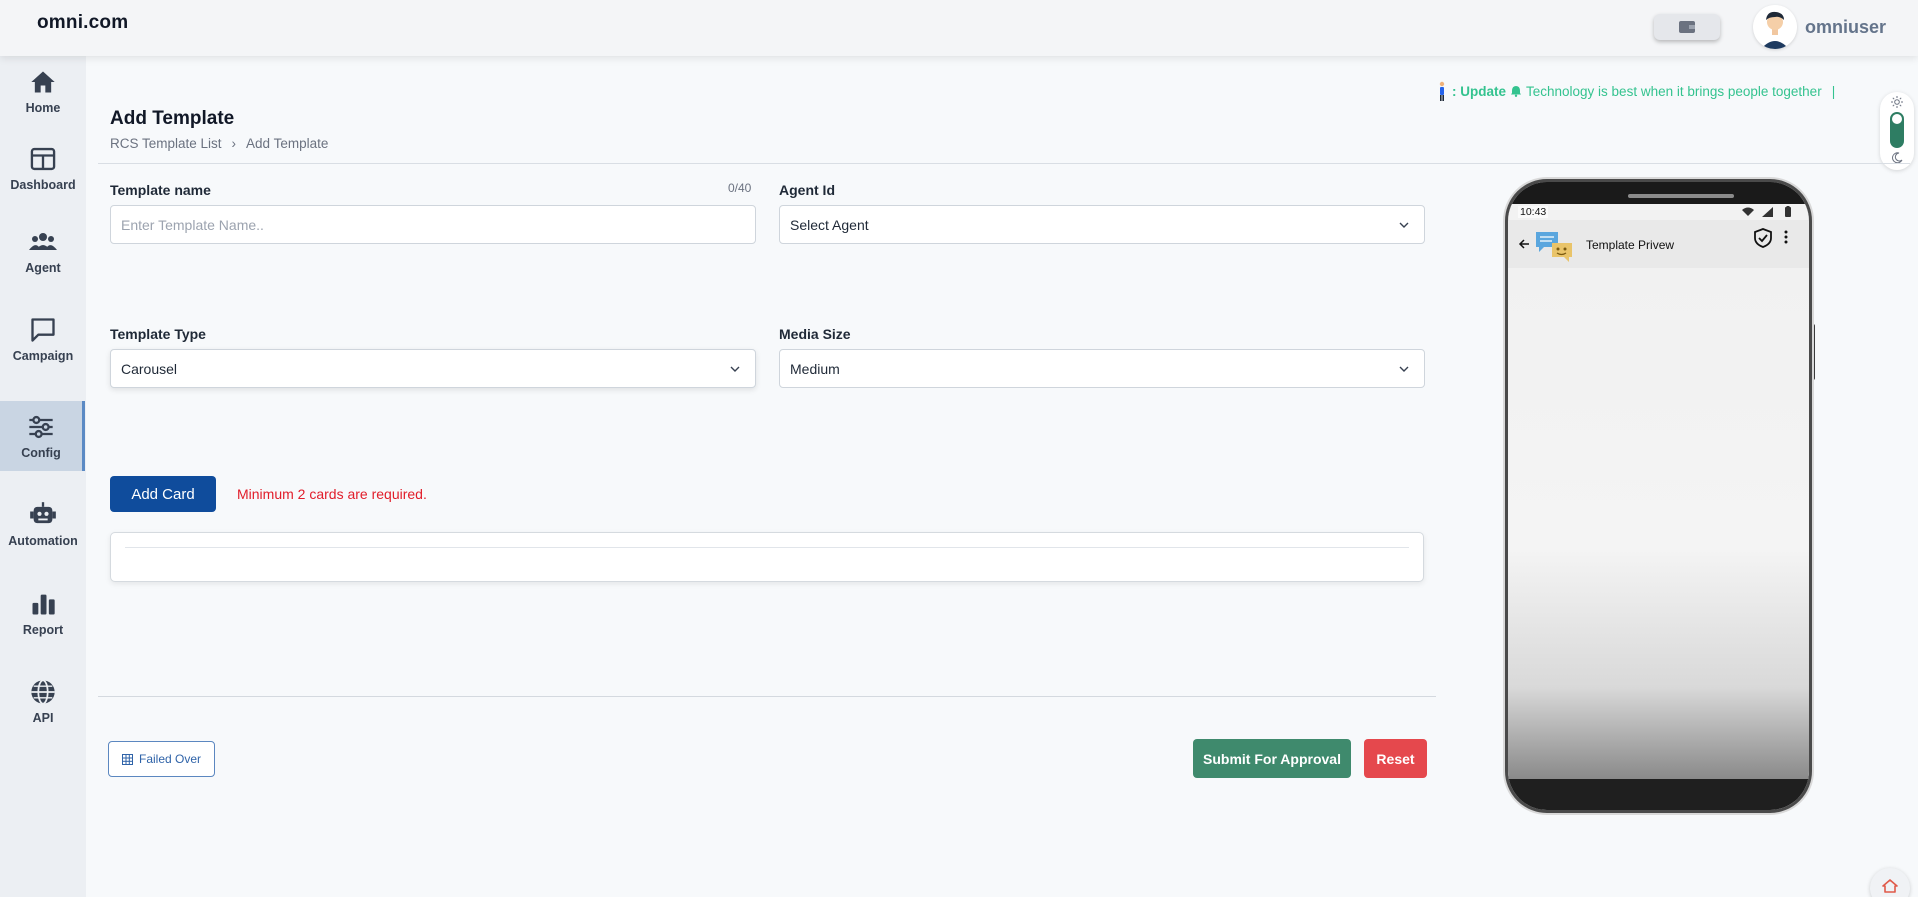 The width and height of the screenshot is (1918, 897). What do you see at coordinates (815, 368) in the screenshot?
I see `media-size-value: Medium` at bounding box center [815, 368].